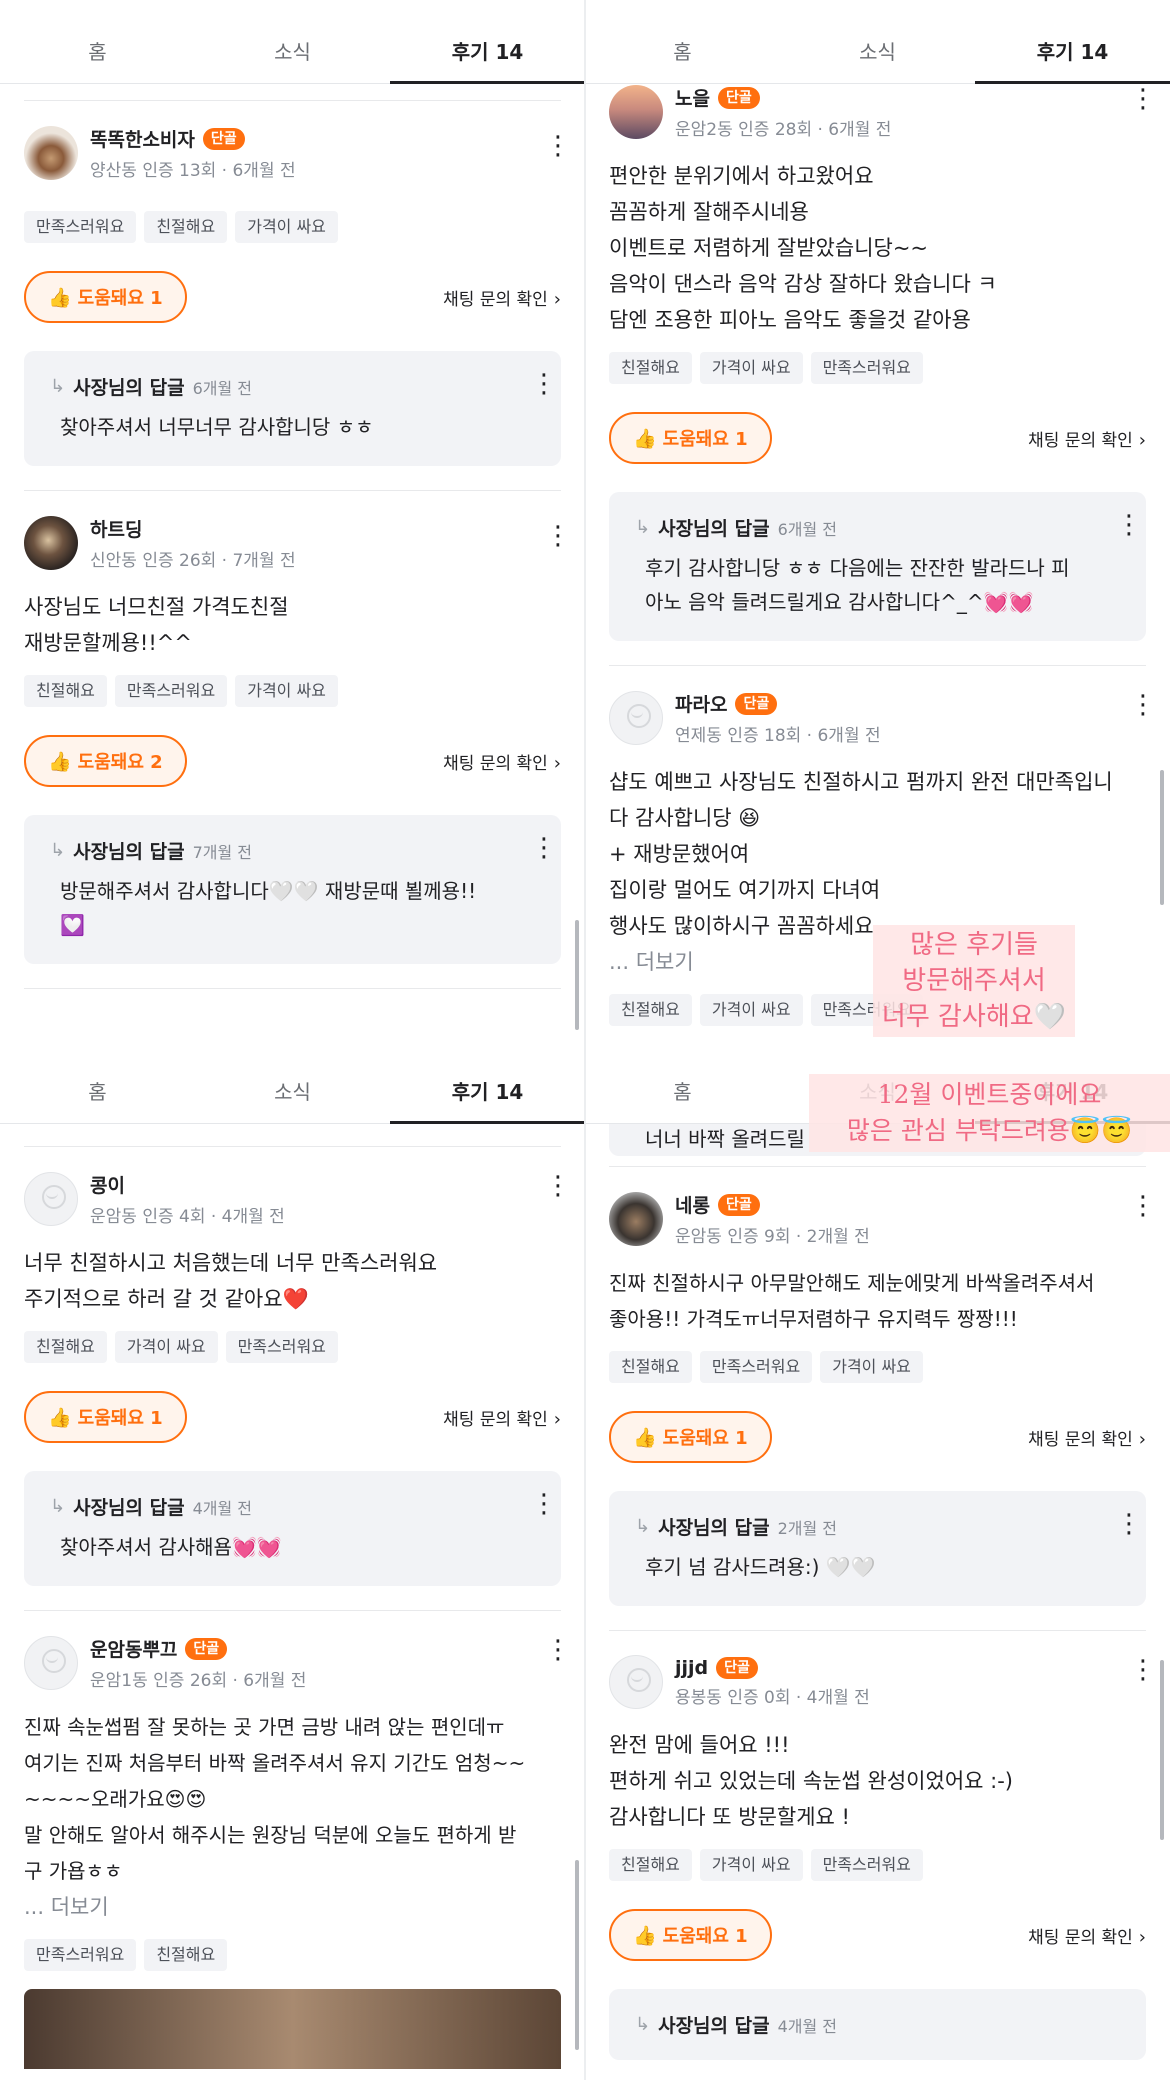  I want to click on reviewer-name: 콩이, so click(107, 1184).